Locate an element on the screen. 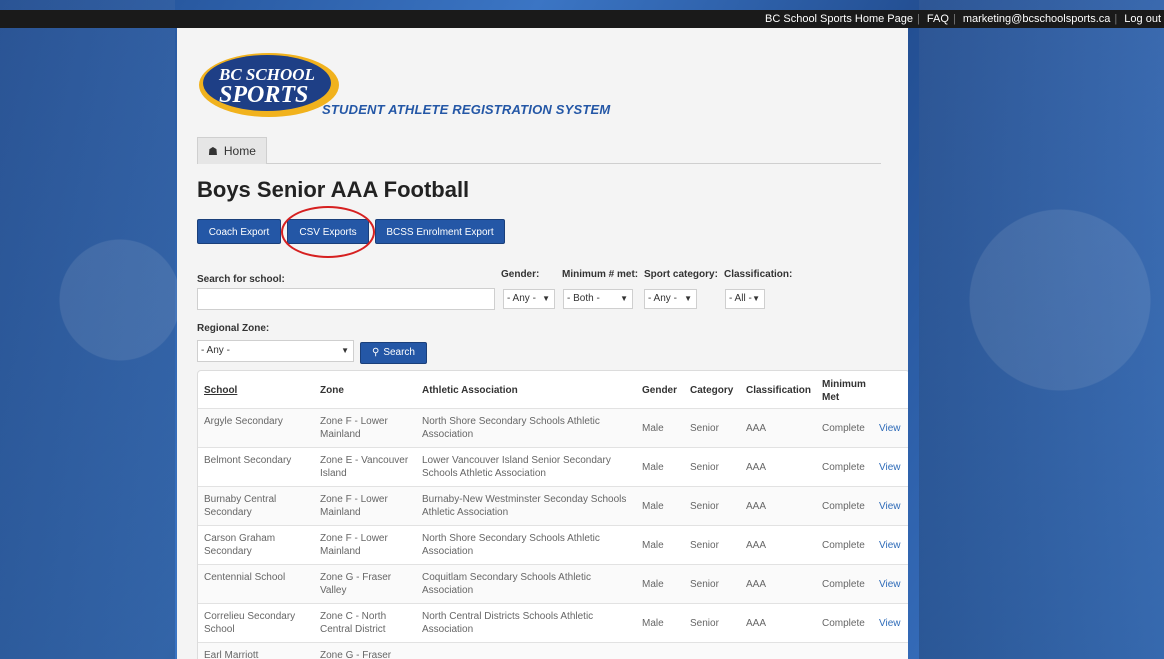  classification-select: - All - ▼ is located at coordinates (745, 299).